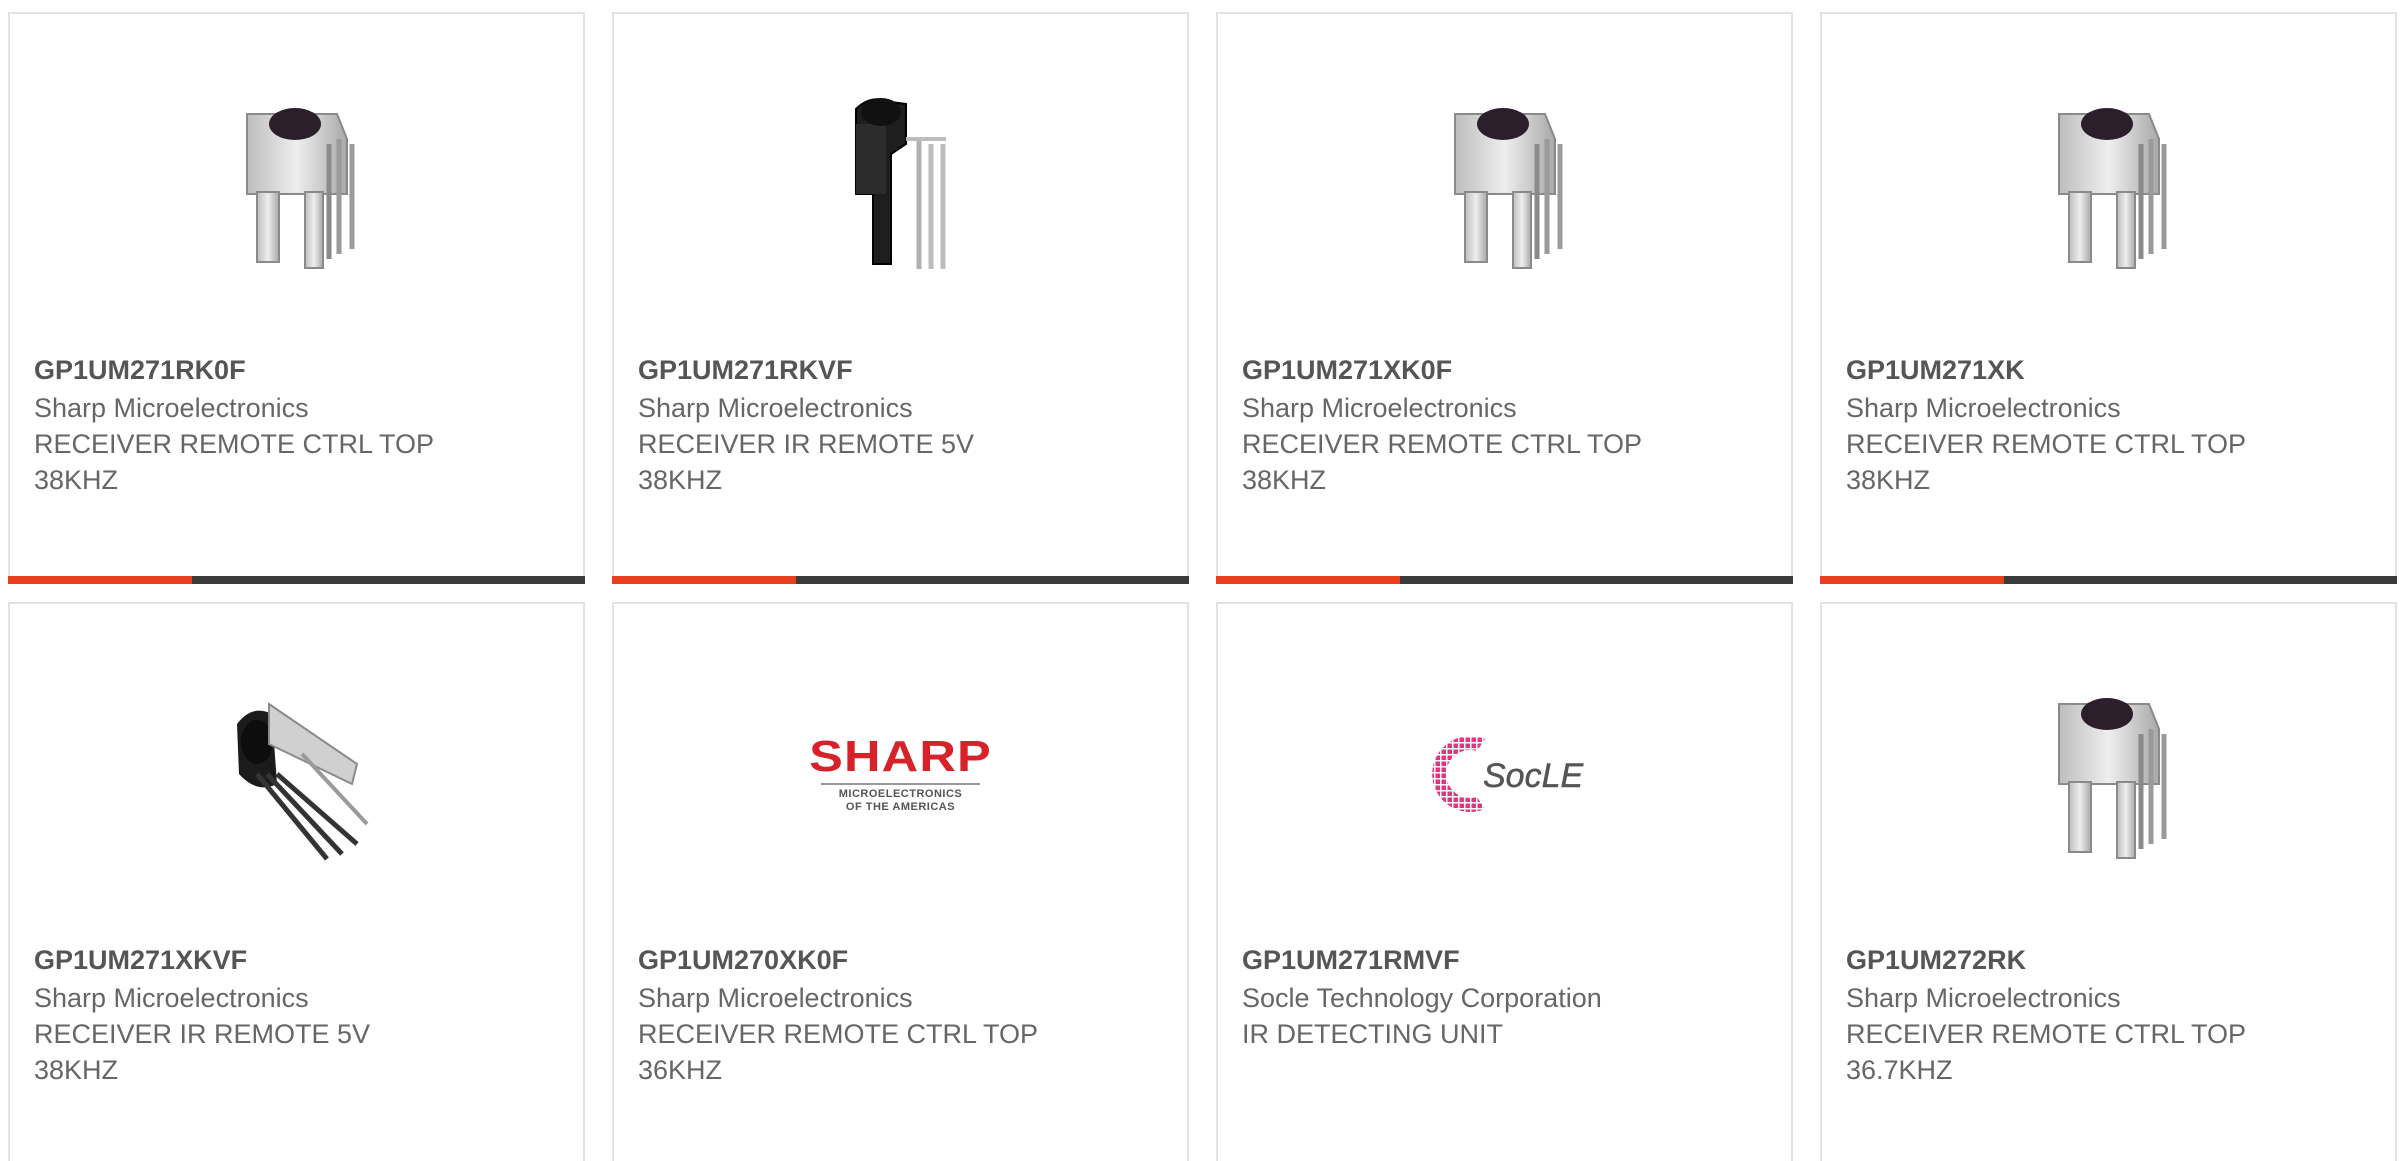 The height and width of the screenshot is (1161, 2400). I want to click on socle-logo-text: SocLE, so click(1533, 776).